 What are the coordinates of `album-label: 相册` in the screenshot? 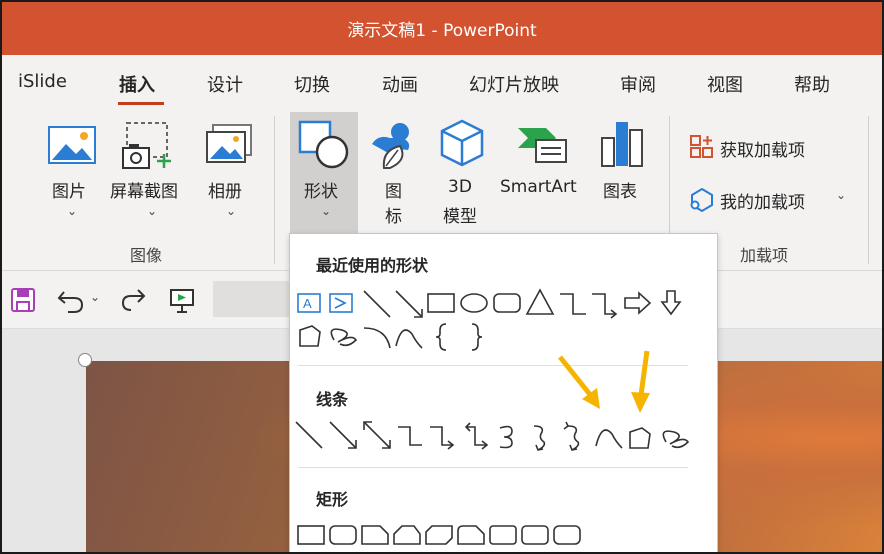 It's located at (225, 192).